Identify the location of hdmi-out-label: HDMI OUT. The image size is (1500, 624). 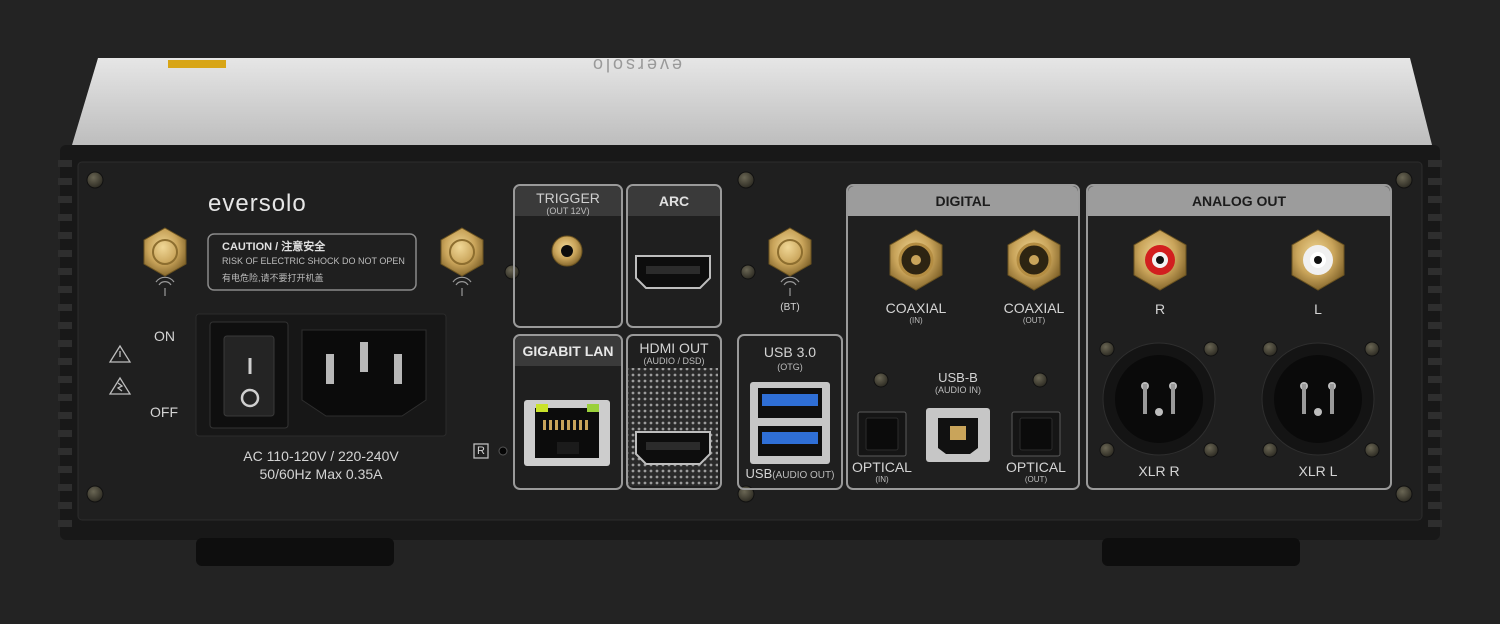
(674, 348).